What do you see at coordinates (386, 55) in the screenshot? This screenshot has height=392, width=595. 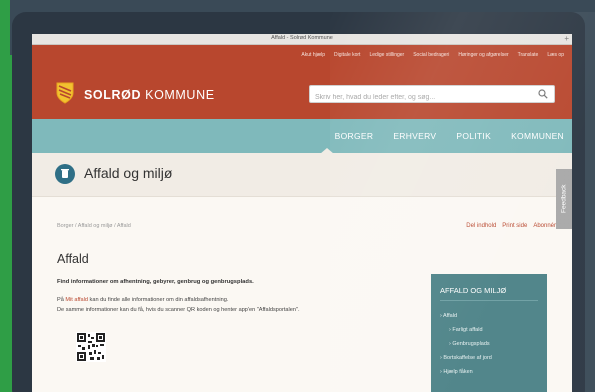 I see `top-link-ledige-stillinger: Ledige stillinger` at bounding box center [386, 55].